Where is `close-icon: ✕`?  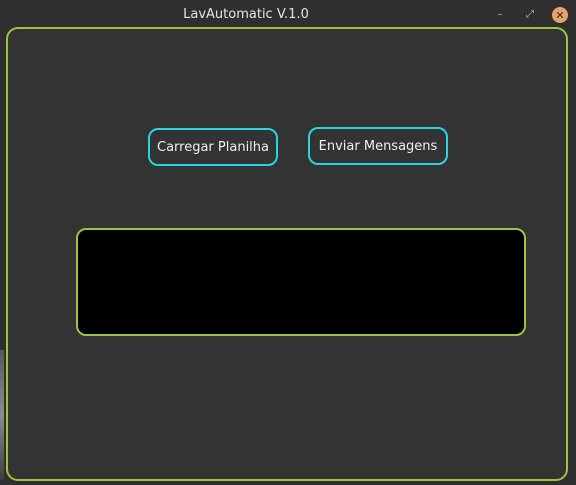
close-icon: ✕ is located at coordinates (560, 15).